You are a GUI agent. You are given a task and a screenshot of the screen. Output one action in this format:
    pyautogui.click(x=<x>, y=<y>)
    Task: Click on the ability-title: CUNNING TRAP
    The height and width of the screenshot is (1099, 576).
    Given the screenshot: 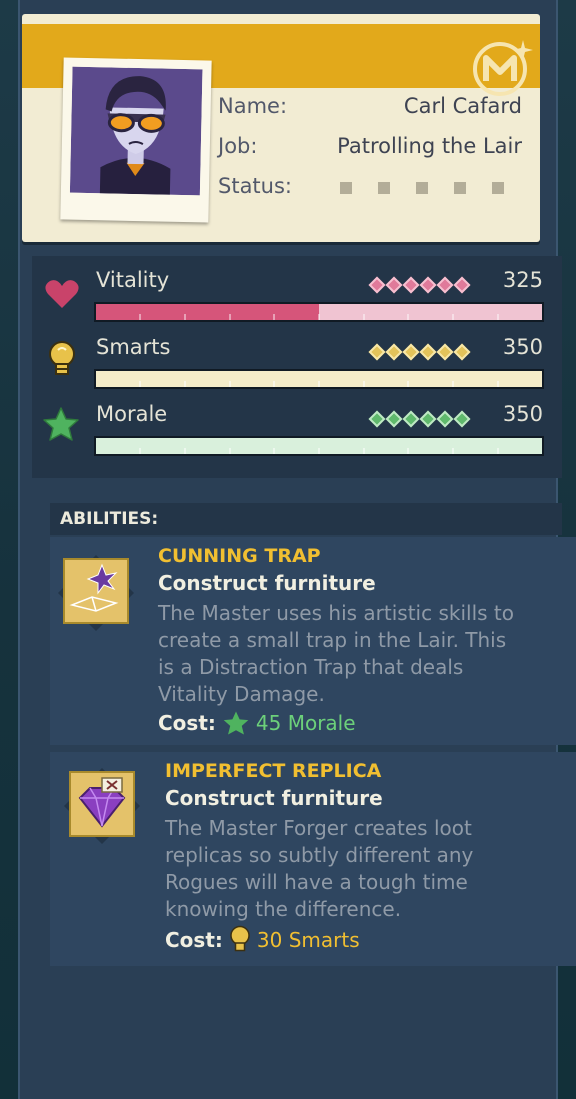 What is the action you would take?
    pyautogui.click(x=239, y=556)
    